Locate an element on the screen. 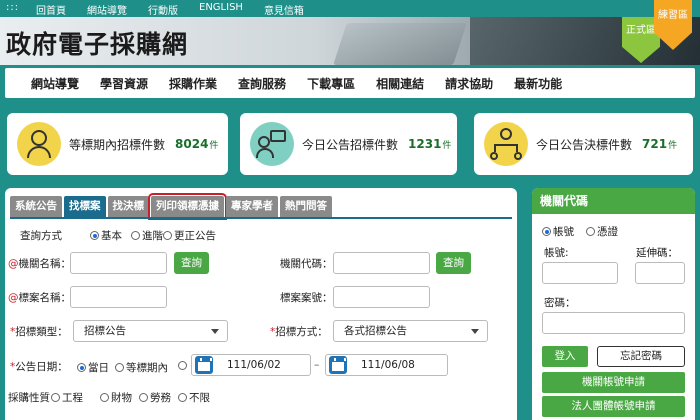 The width and height of the screenshot is (700, 420). extension-input is located at coordinates (660, 273).